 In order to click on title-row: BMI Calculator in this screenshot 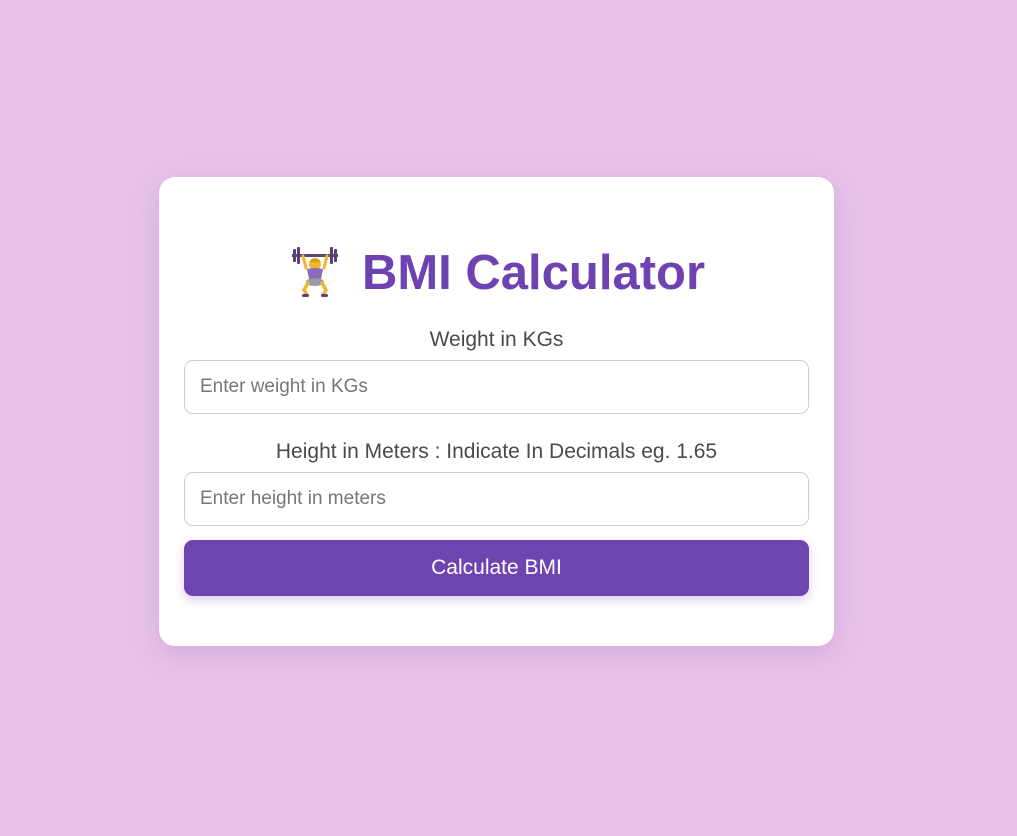, I will do `click(496, 273)`.